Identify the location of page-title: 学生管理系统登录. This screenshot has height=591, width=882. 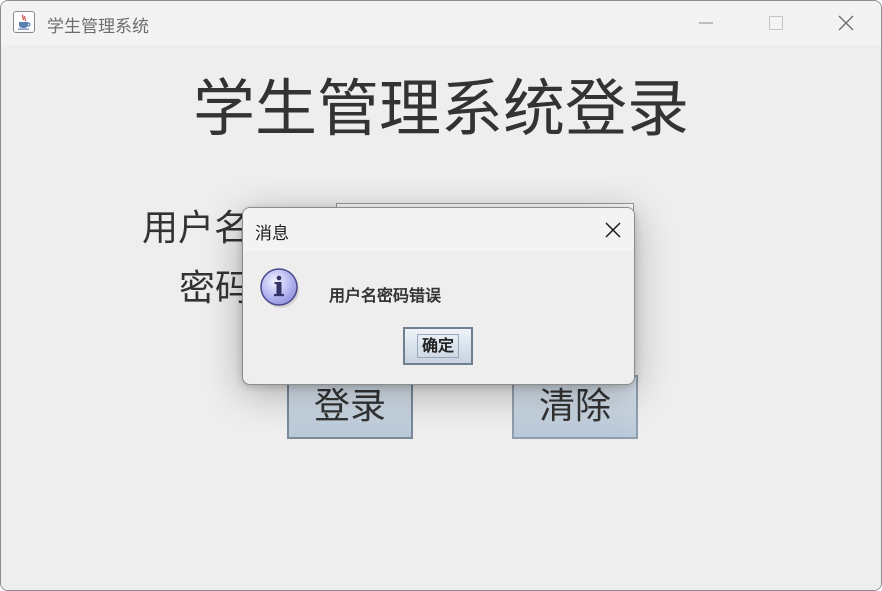
(440, 108).